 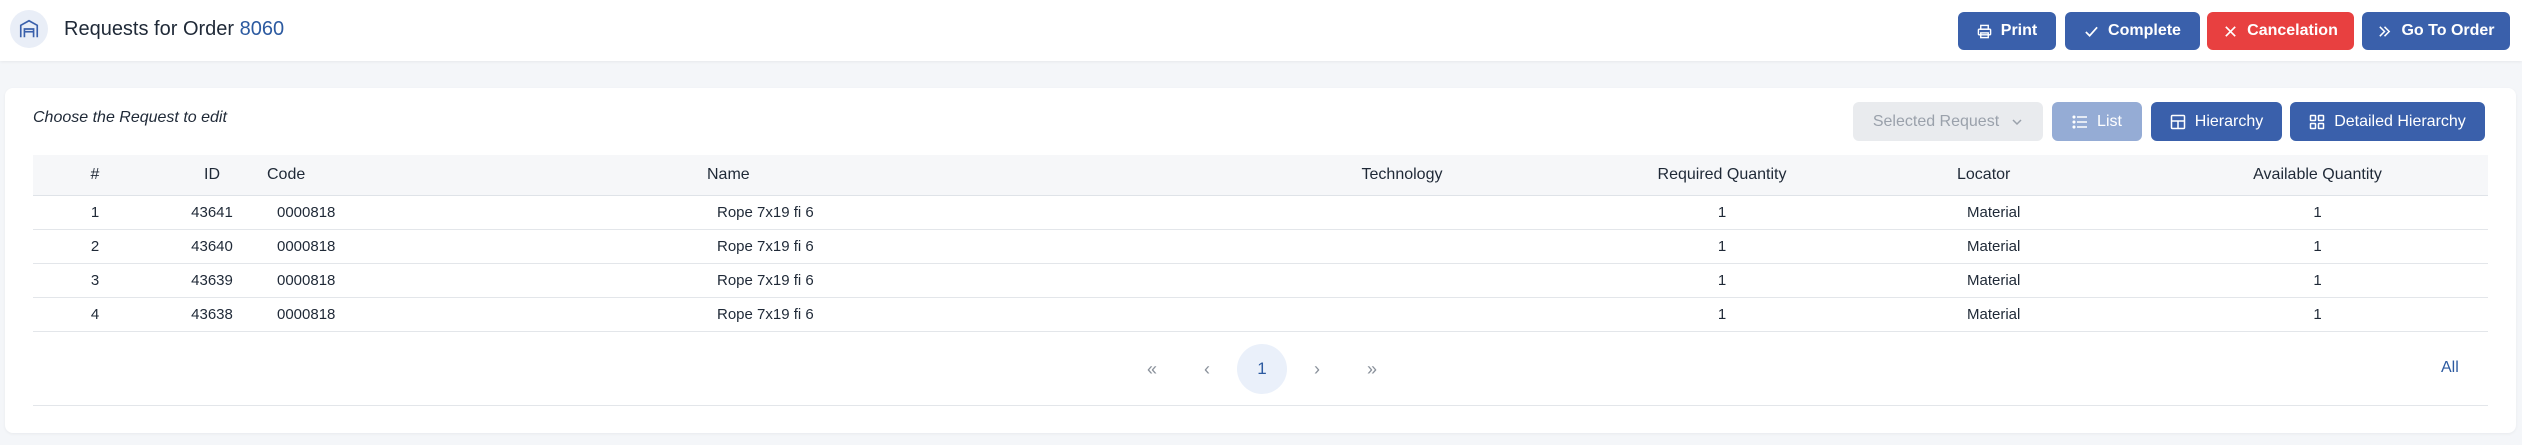 I want to click on cell-num: 3, so click(x=95, y=280).